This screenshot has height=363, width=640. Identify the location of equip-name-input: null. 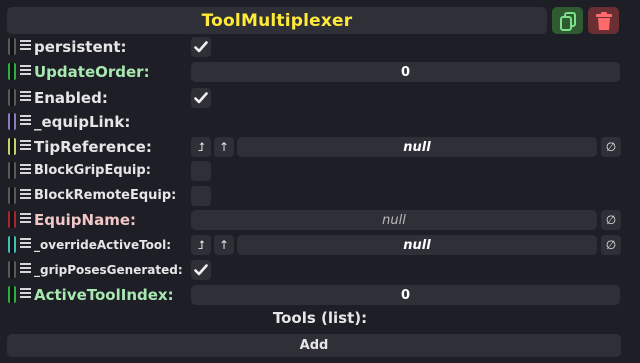
(394, 220).